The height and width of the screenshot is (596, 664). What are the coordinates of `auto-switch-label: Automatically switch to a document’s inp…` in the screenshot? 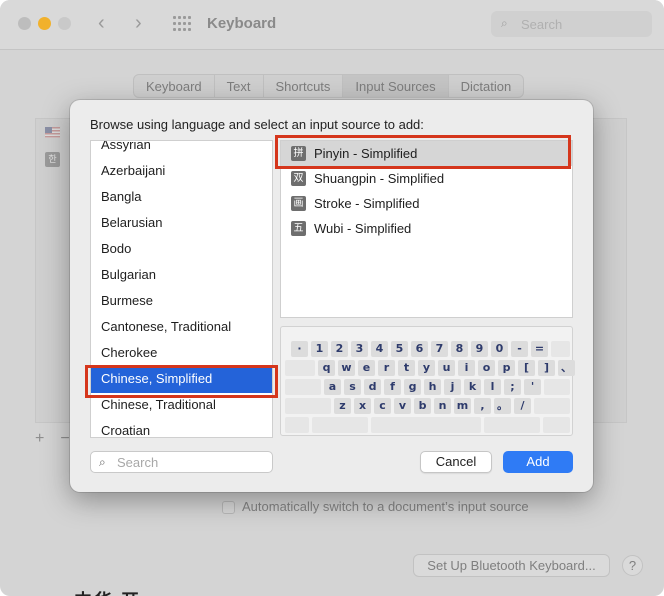 It's located at (385, 506).